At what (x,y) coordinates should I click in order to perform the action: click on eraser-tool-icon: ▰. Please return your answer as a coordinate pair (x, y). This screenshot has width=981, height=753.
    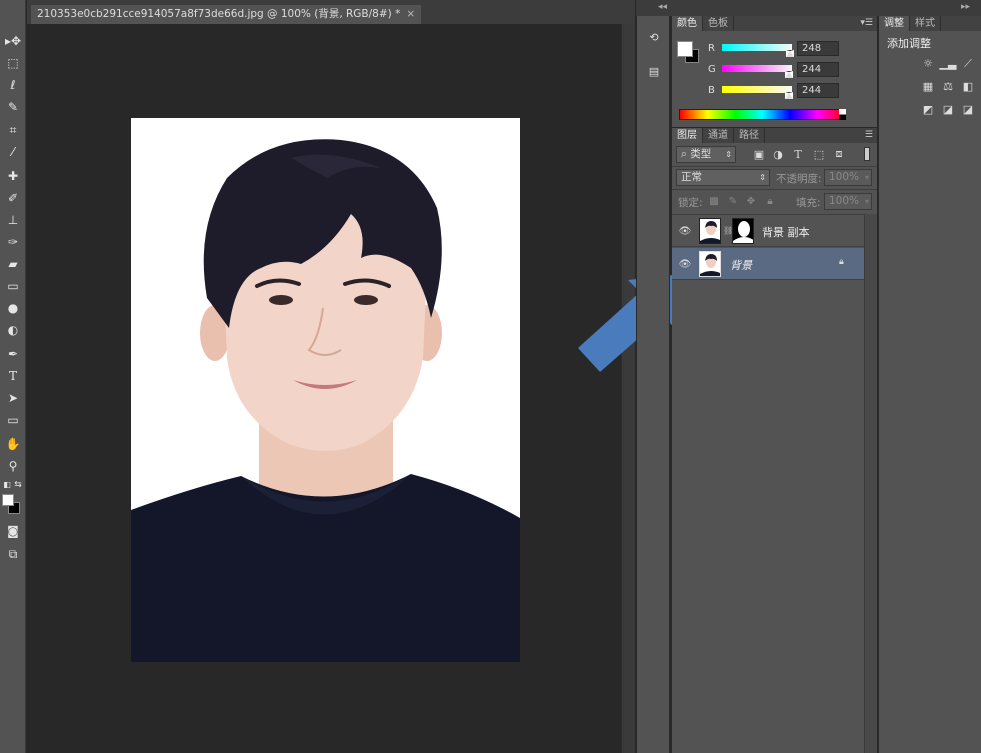
    Looking at the image, I should click on (13, 264).